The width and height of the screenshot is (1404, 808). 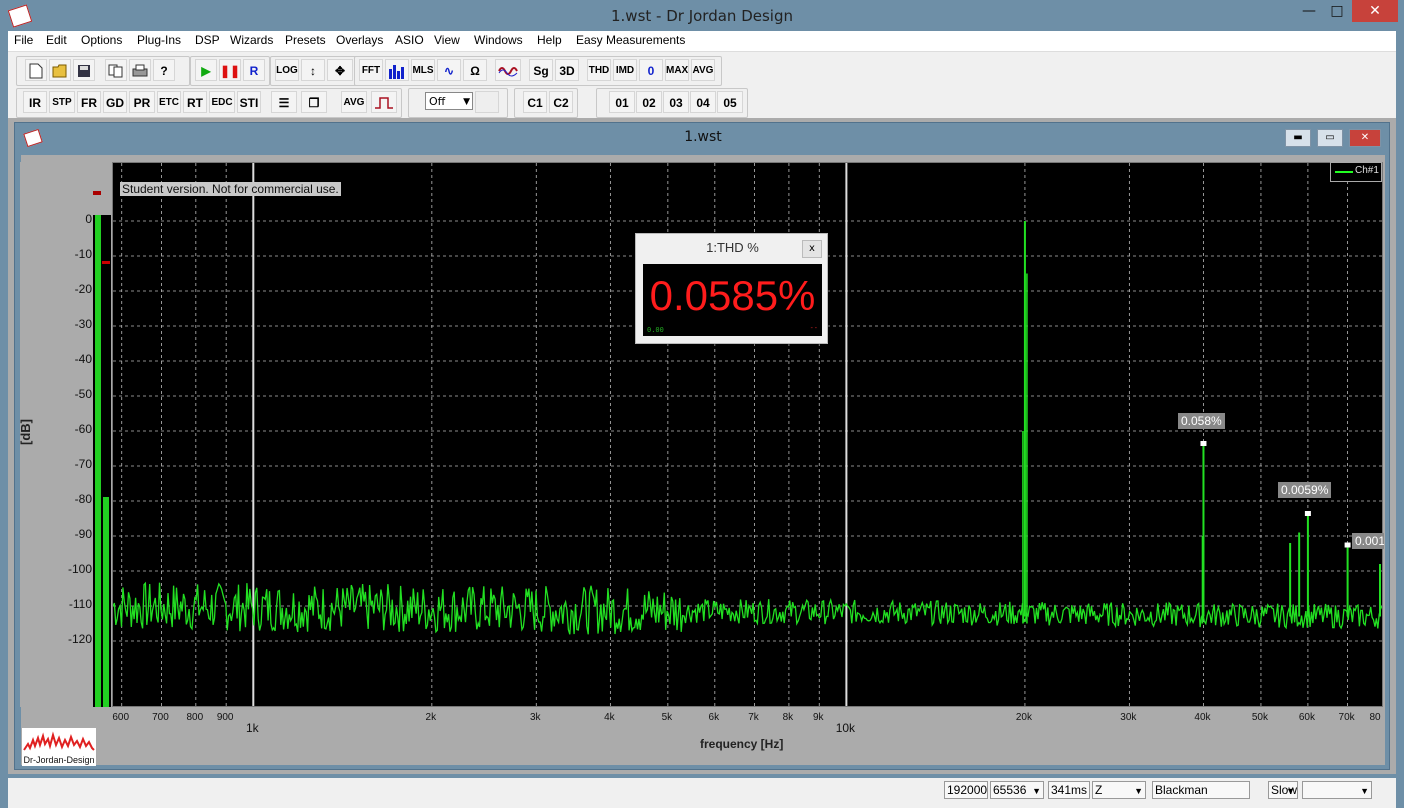 I want to click on new-file-icon, so click(x=36, y=70).